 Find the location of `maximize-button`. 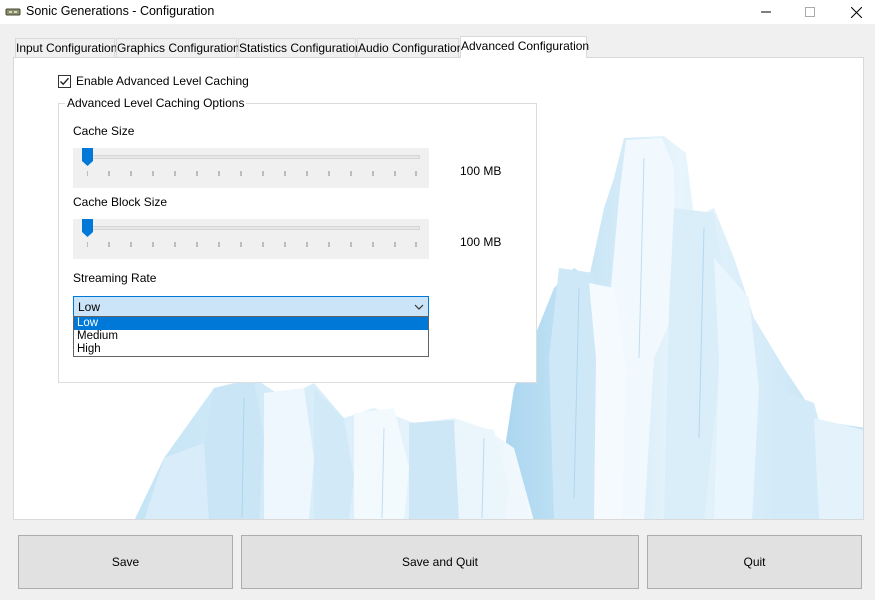

maximize-button is located at coordinates (810, 12).